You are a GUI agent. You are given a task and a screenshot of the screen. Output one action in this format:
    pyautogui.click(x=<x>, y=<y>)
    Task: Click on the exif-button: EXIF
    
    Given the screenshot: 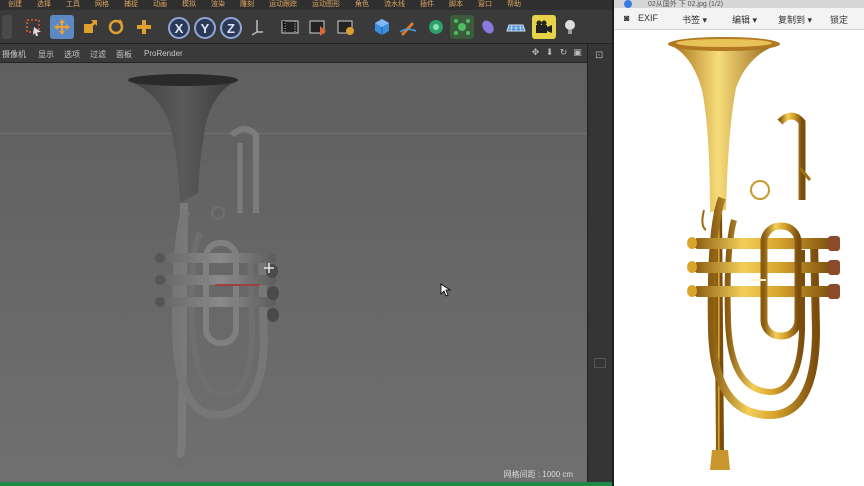 What is the action you would take?
    pyautogui.click(x=648, y=18)
    